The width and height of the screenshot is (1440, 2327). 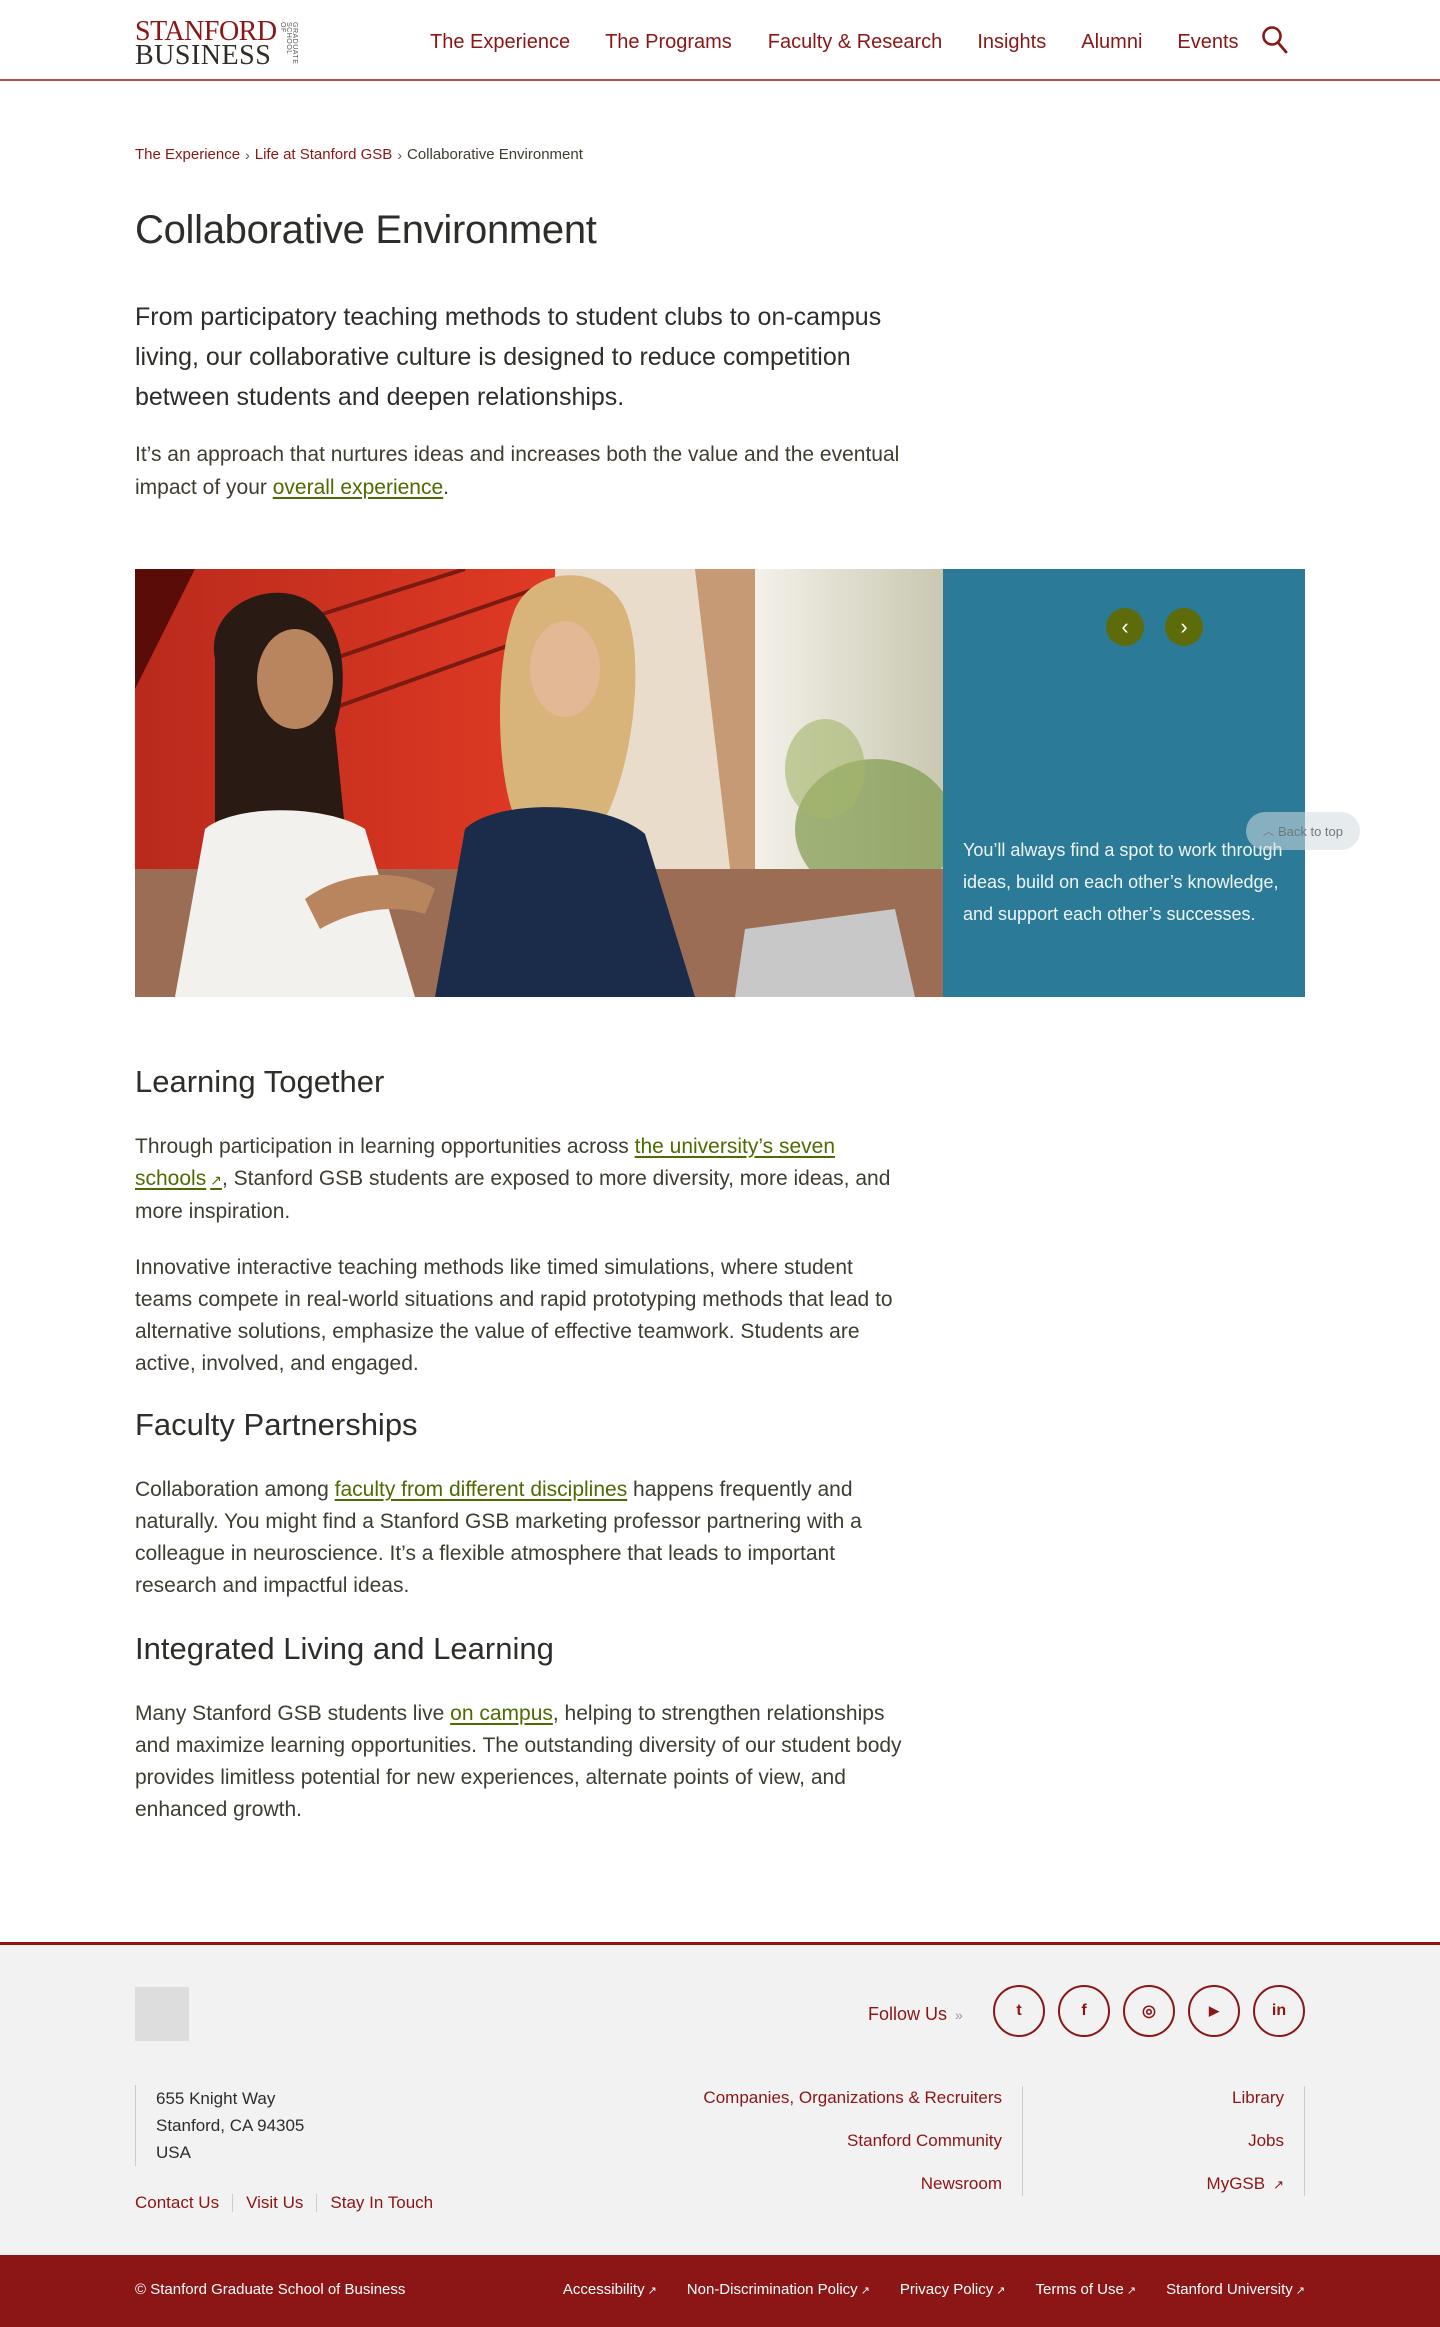 I want to click on instagram-icon: ◎, so click(x=1149, y=2011).